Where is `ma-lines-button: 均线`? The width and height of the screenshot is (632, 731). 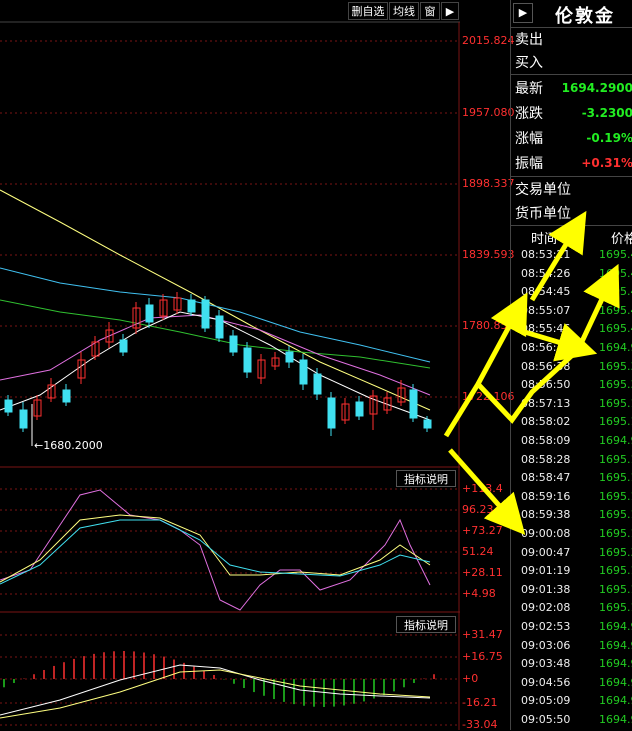
ma-lines-button: 均线 is located at coordinates (404, 11).